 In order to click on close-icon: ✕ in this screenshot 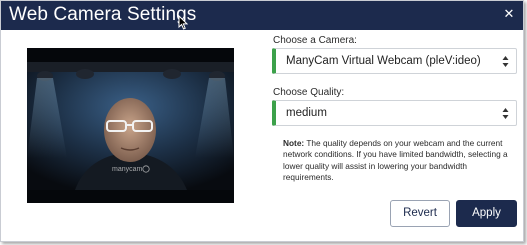, I will do `click(509, 14)`.